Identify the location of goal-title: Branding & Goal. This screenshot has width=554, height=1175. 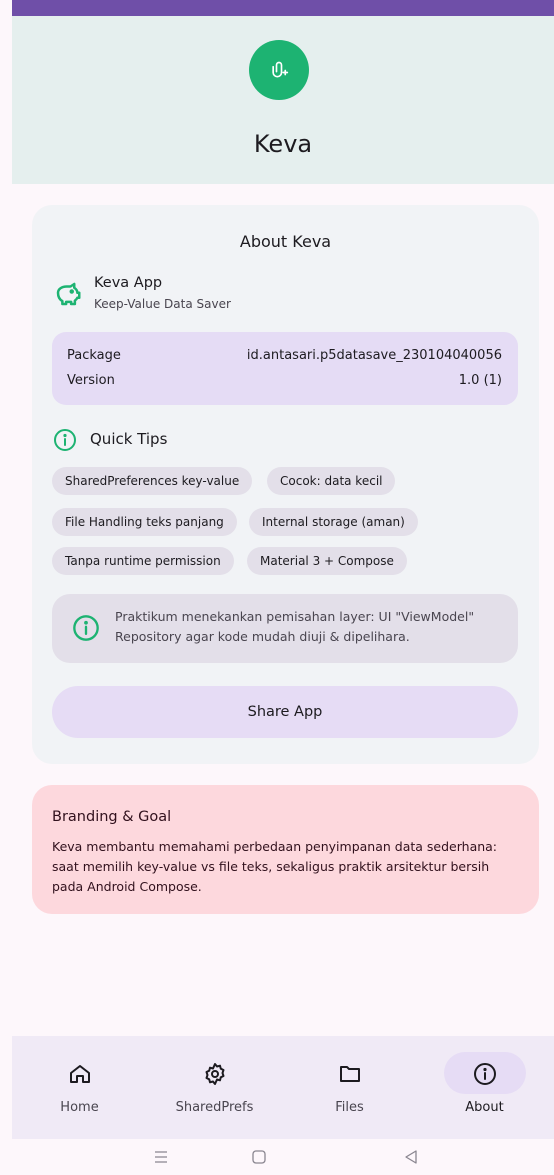
(112, 817).